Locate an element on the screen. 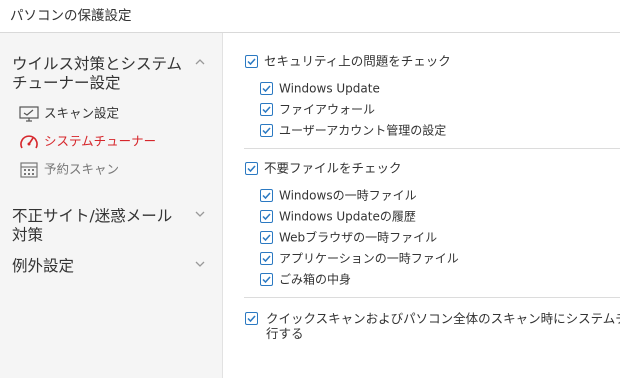  windows-update-history-checkbox: Windows Updateの履歴 is located at coordinates (338, 217).